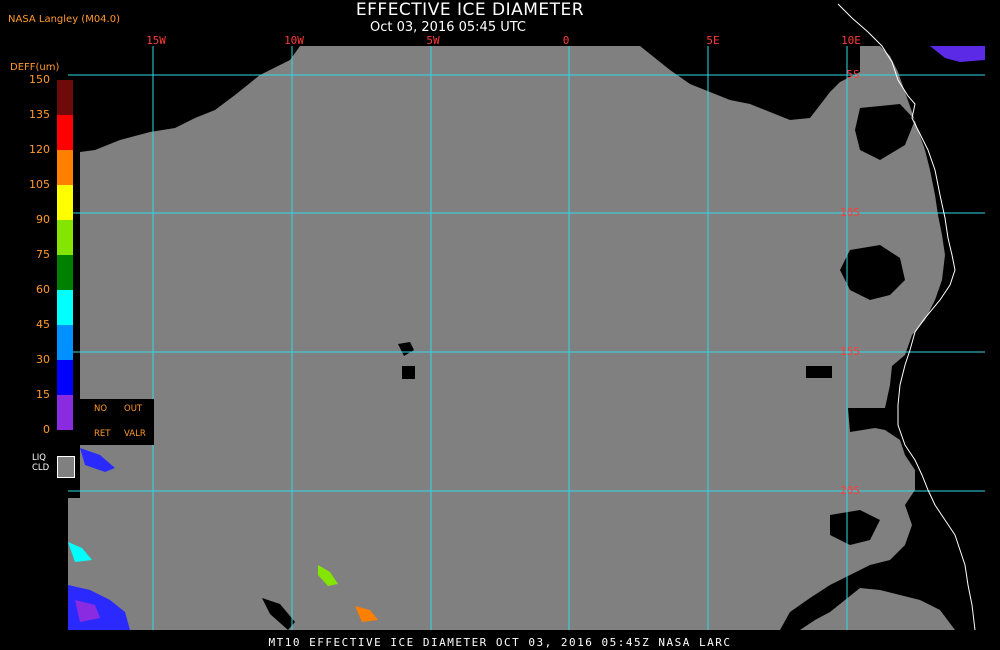 Image resolution: width=1000 pixels, height=650 pixels. What do you see at coordinates (850, 490) in the screenshot?
I see `lat-label: 20S` at bounding box center [850, 490].